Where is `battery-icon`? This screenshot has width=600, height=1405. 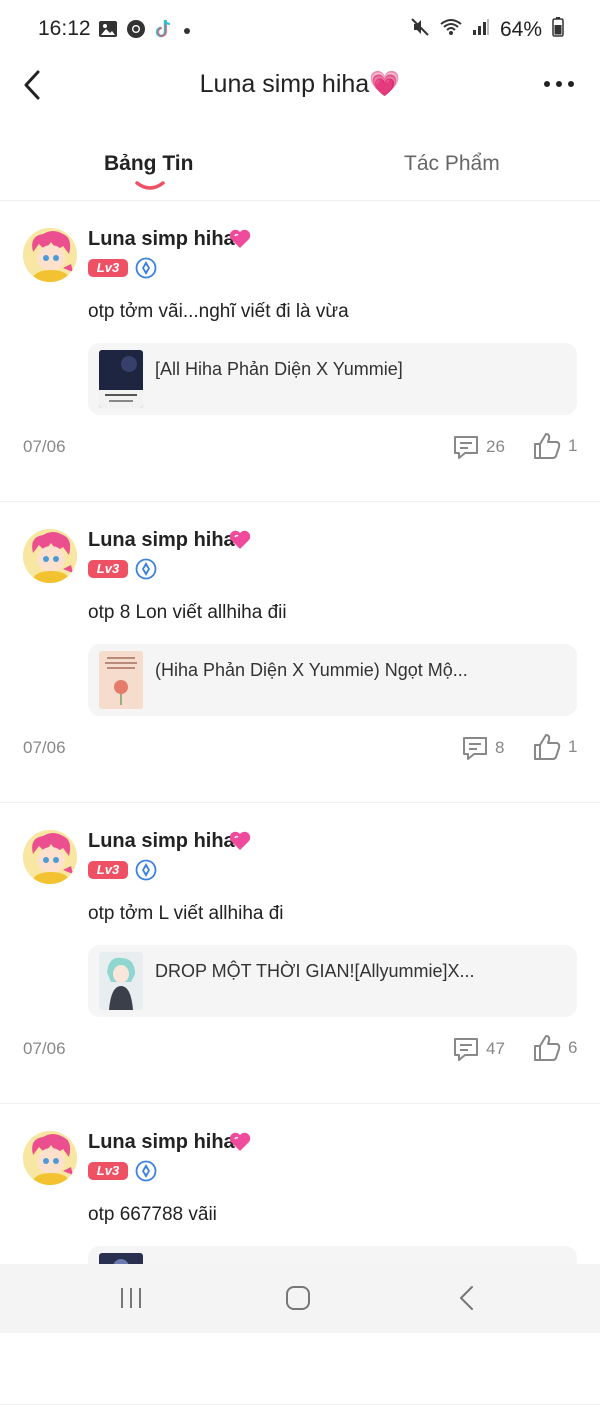 battery-icon is located at coordinates (558, 30).